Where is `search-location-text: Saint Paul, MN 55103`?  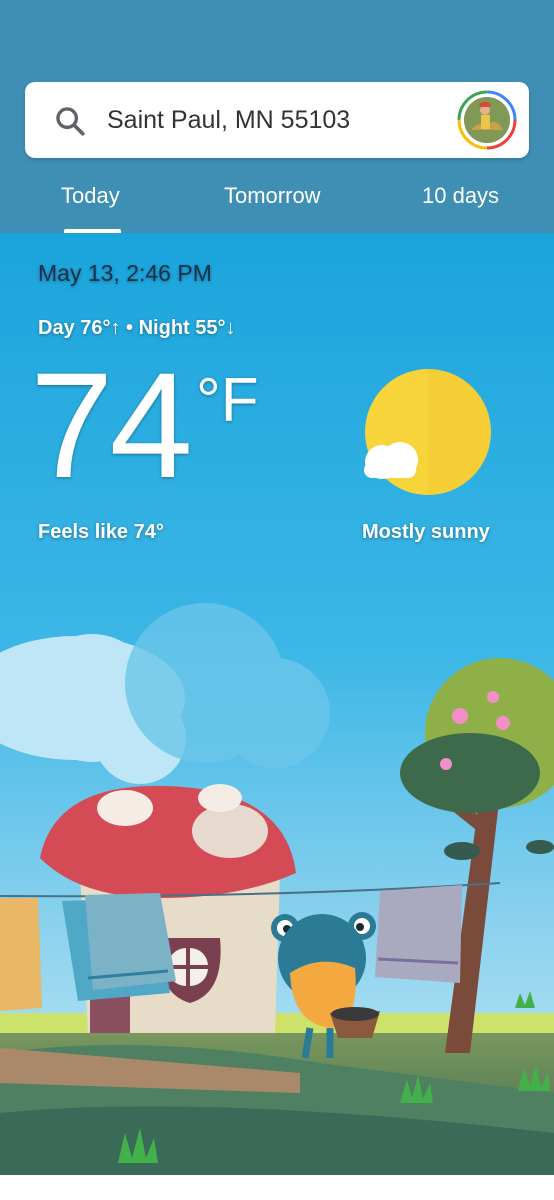
search-location-text: Saint Paul, MN 55103 is located at coordinates (228, 120).